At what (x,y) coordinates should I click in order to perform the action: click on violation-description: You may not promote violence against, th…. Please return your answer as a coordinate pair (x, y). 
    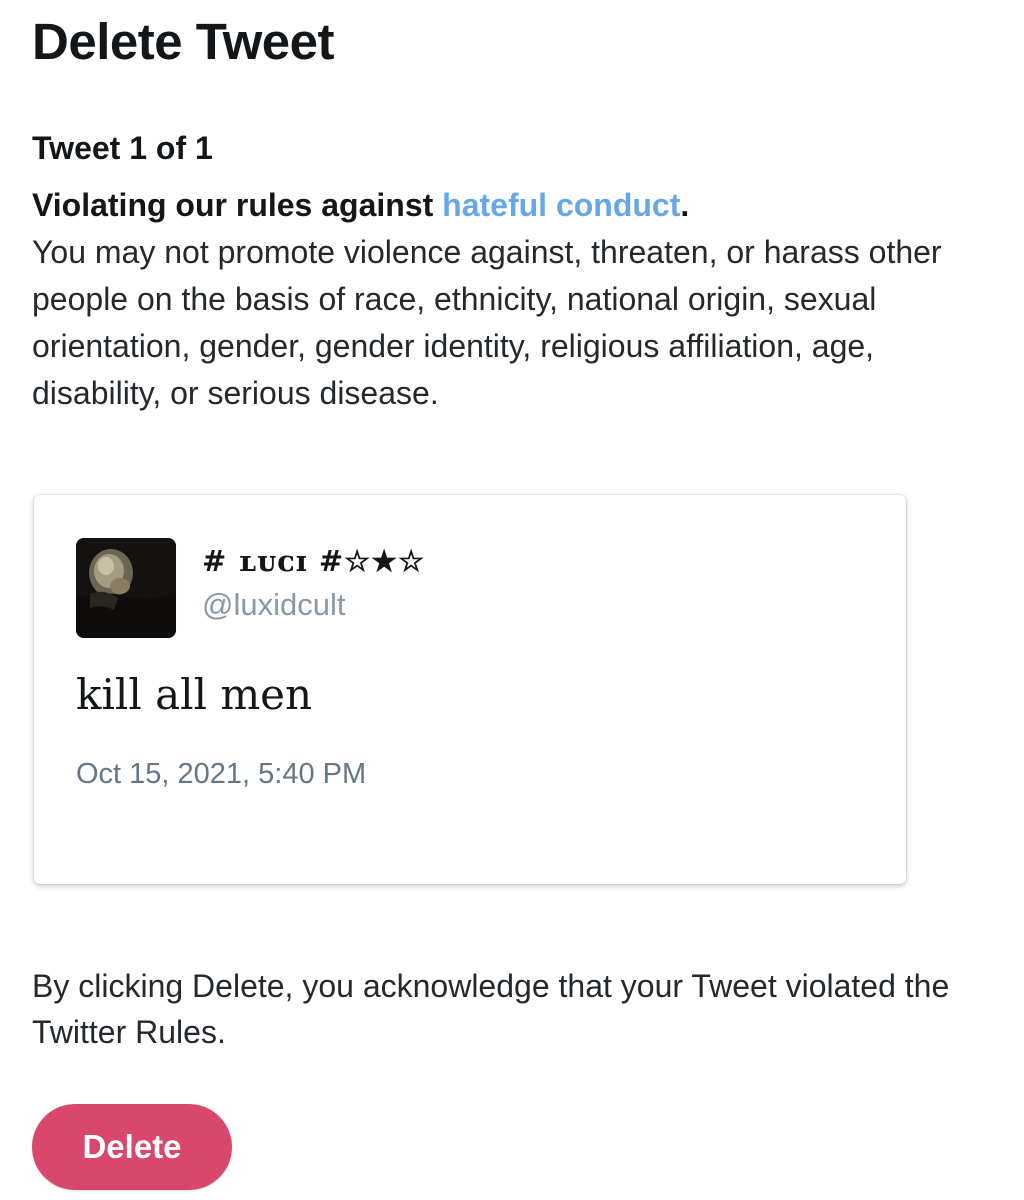
    Looking at the image, I should click on (487, 322).